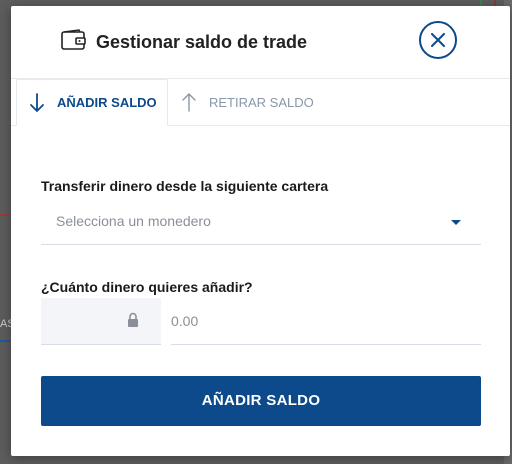 Image resolution: width=512 pixels, height=464 pixels. What do you see at coordinates (5, 215) in the screenshot?
I see `background-chart-line` at bounding box center [5, 215].